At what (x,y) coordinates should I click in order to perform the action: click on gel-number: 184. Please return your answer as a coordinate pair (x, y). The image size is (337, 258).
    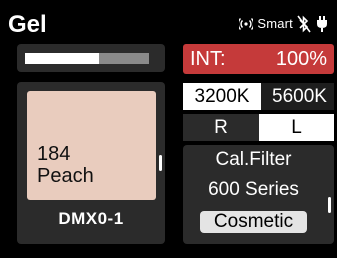
    Looking at the image, I should click on (54, 154).